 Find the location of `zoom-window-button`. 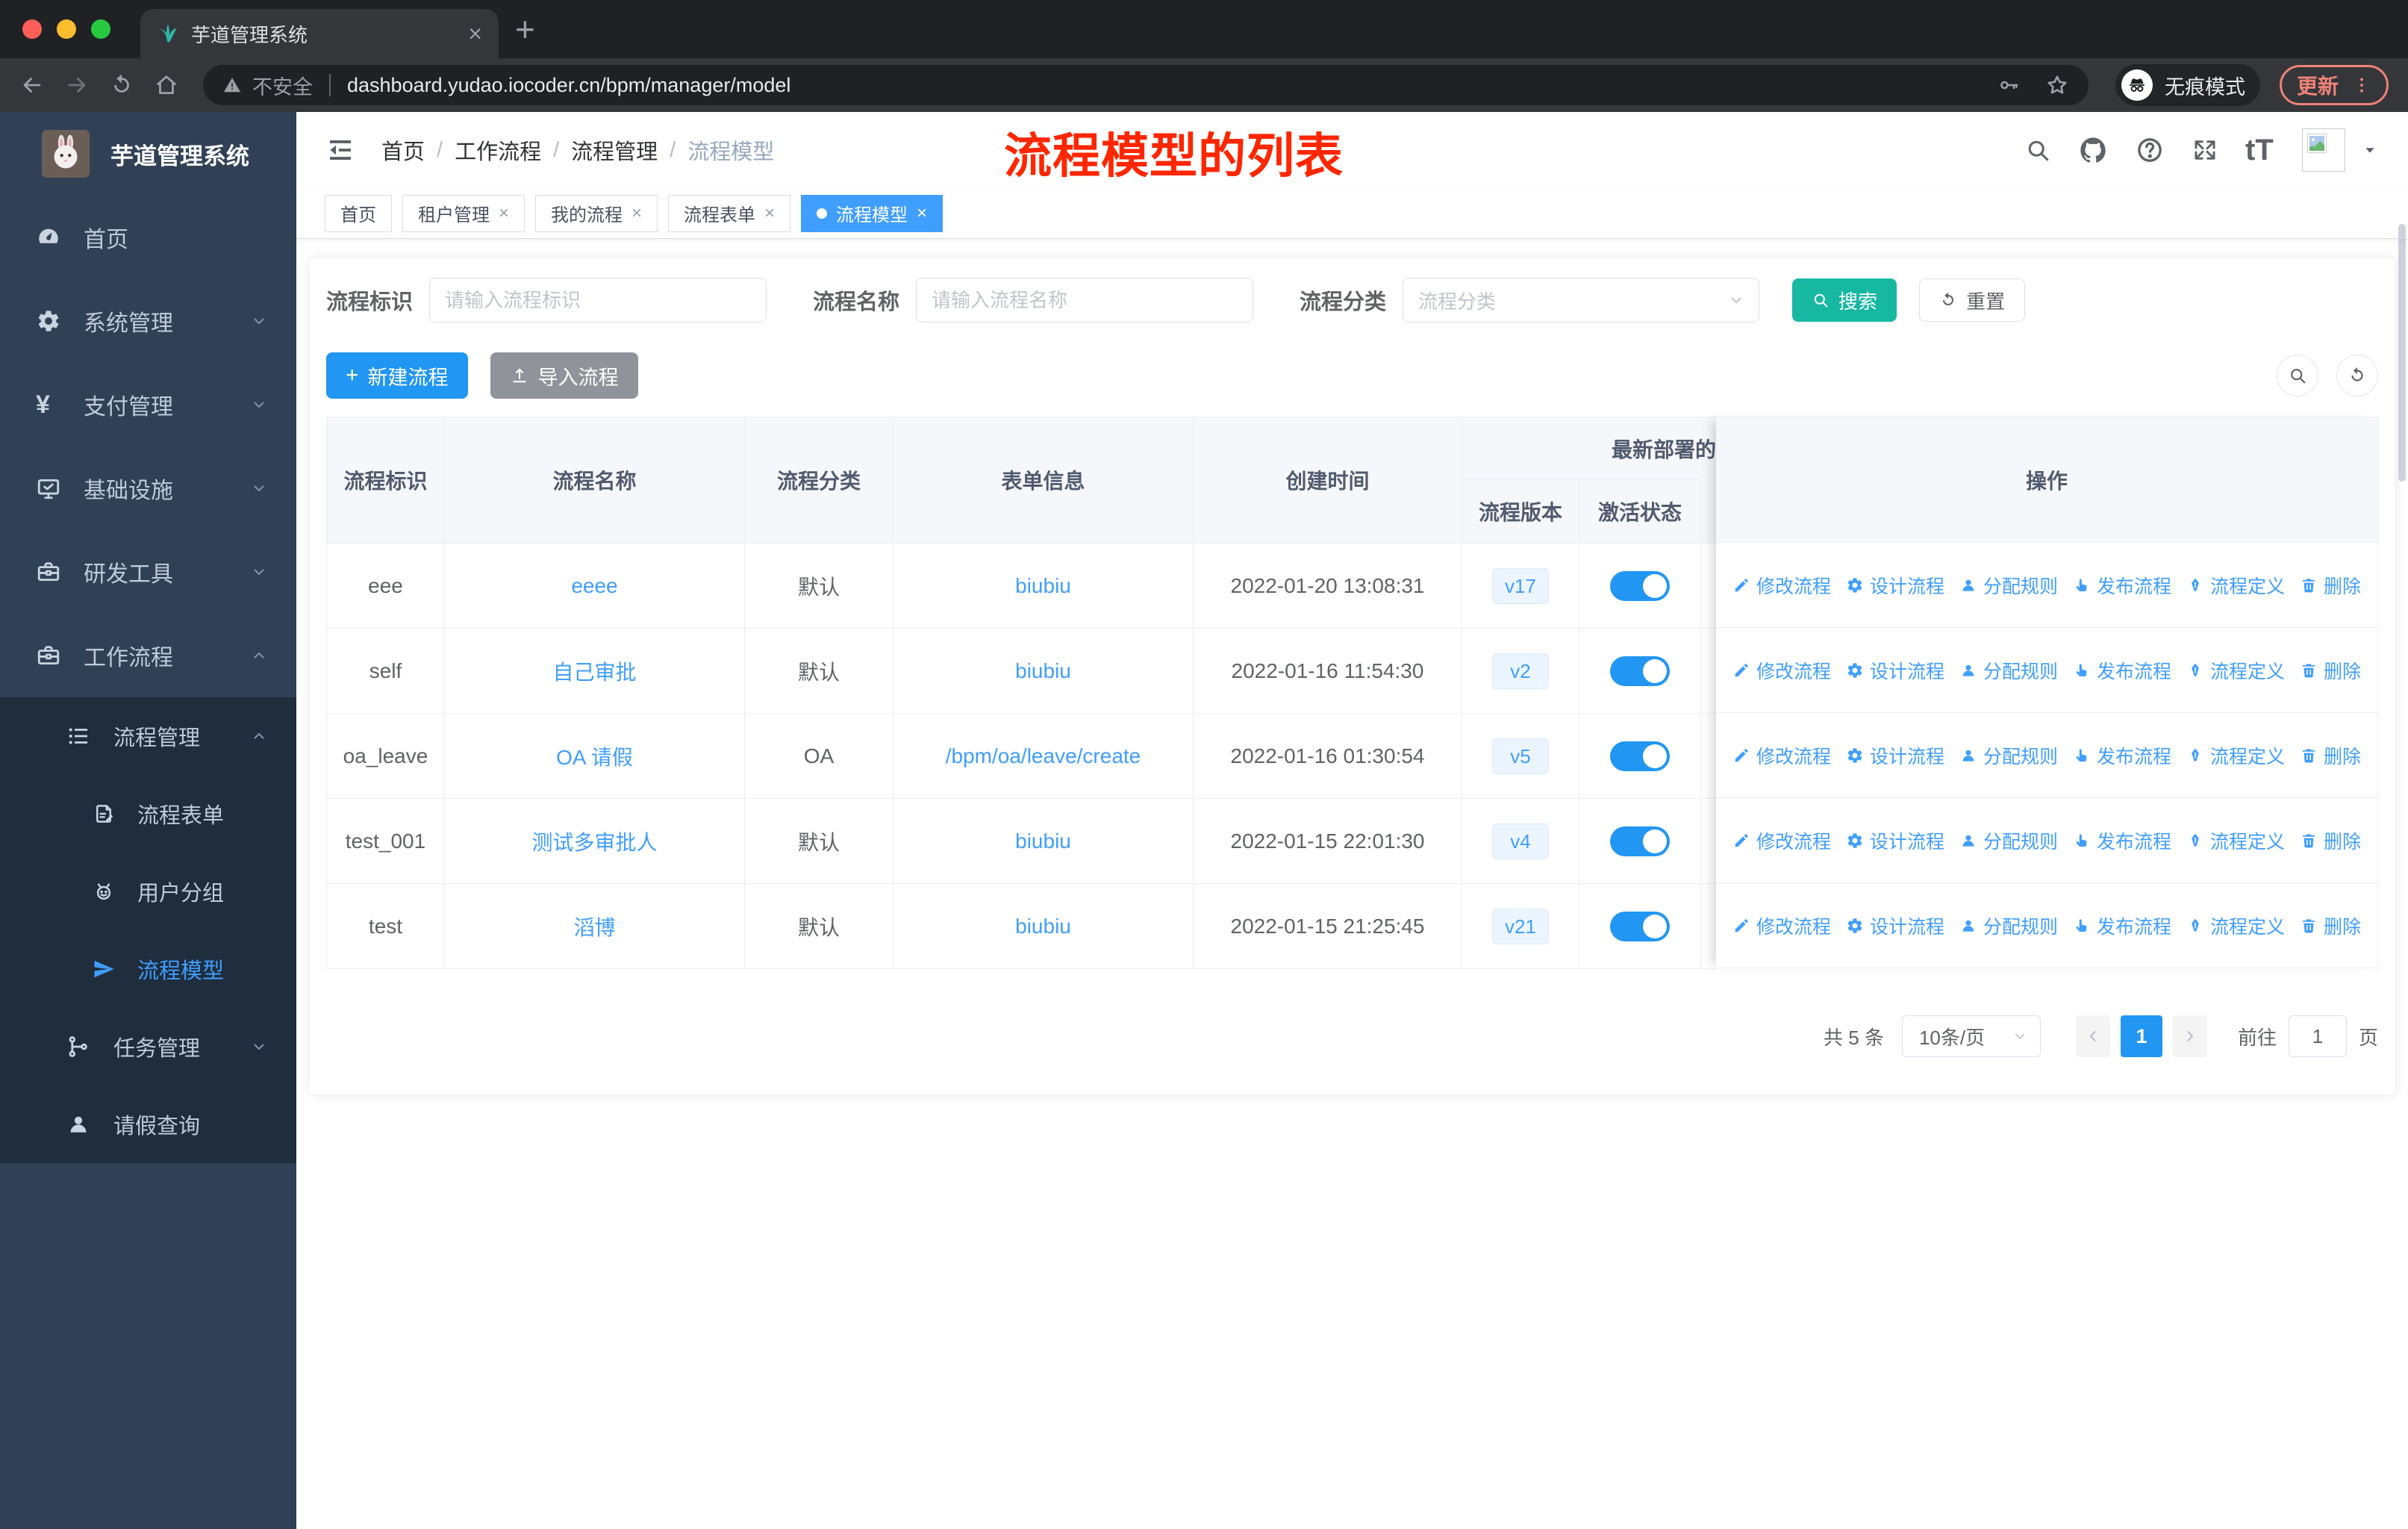

zoom-window-button is located at coordinates (100, 29).